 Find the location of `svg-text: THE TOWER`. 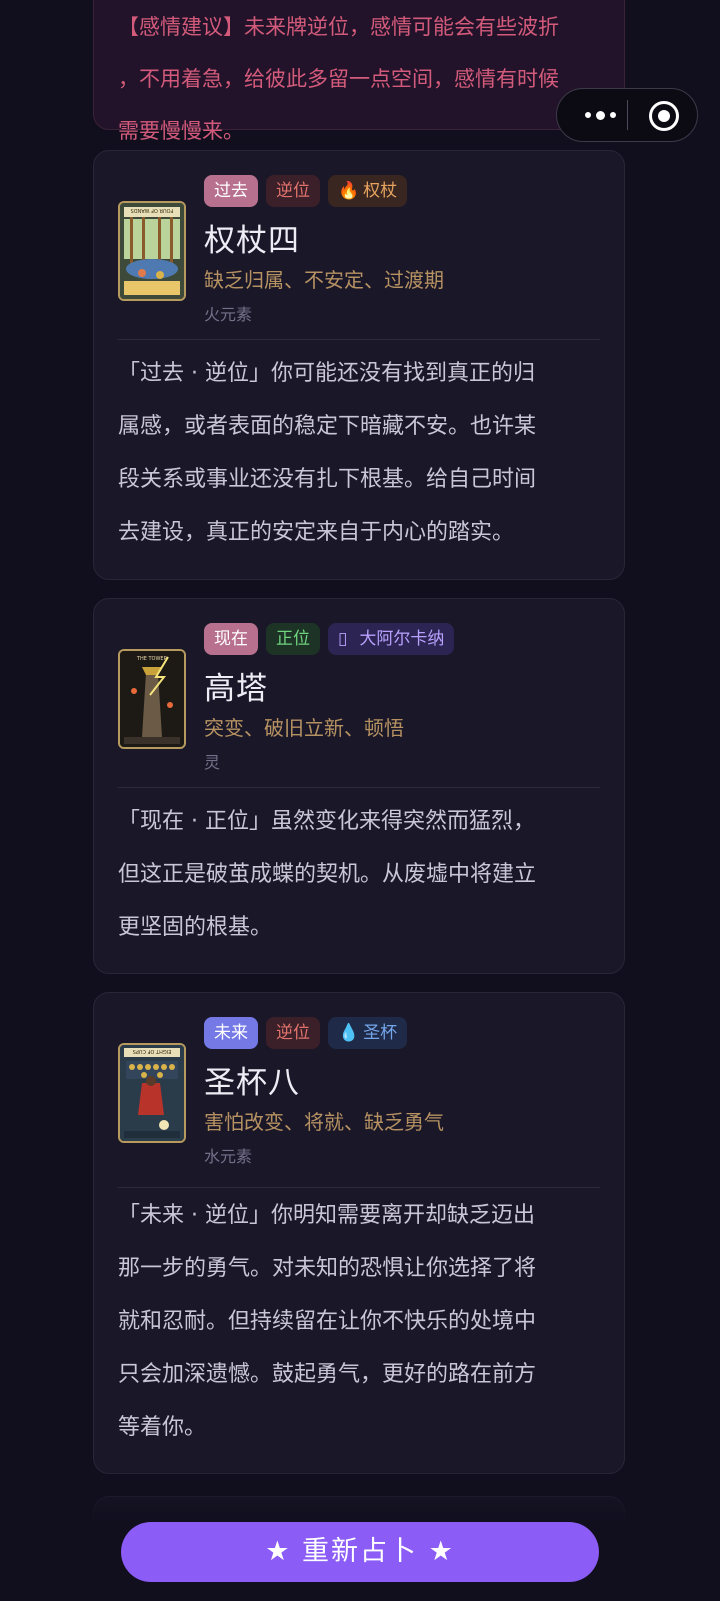

svg-text: THE TOWER is located at coordinates (152, 659).